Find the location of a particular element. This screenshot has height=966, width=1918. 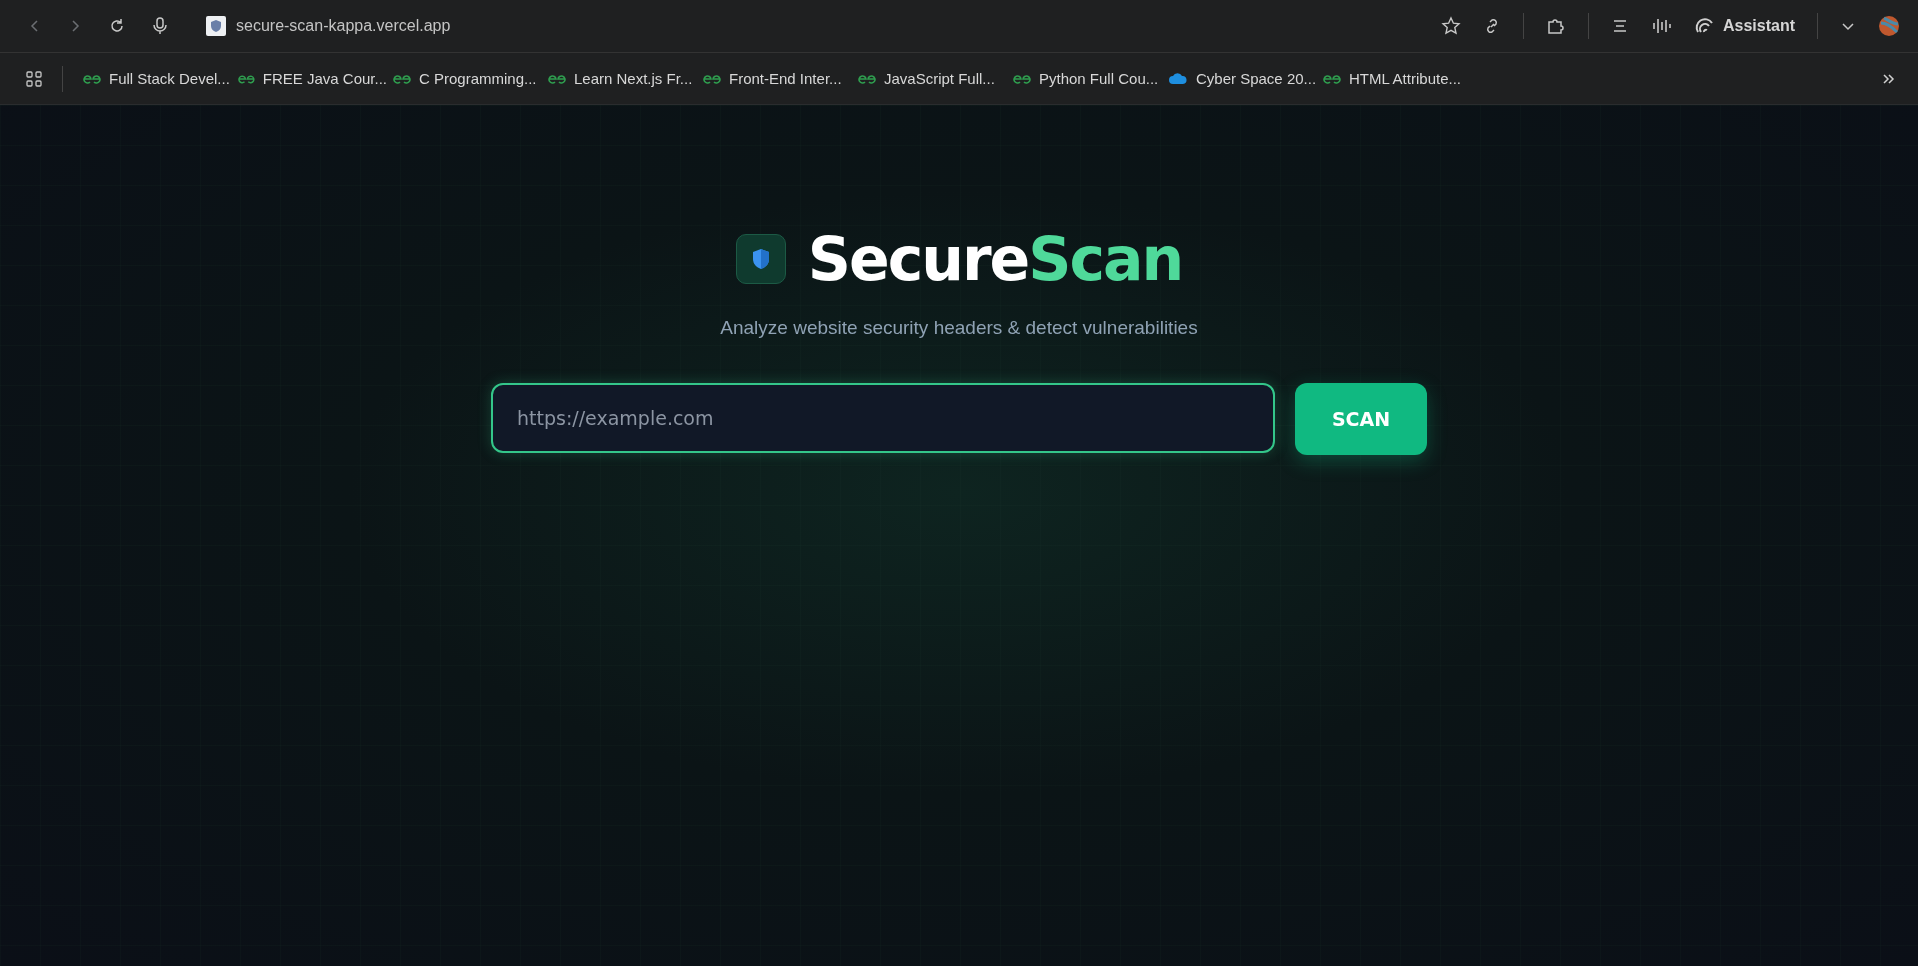

profile-avatar-icon is located at coordinates (1889, 26).